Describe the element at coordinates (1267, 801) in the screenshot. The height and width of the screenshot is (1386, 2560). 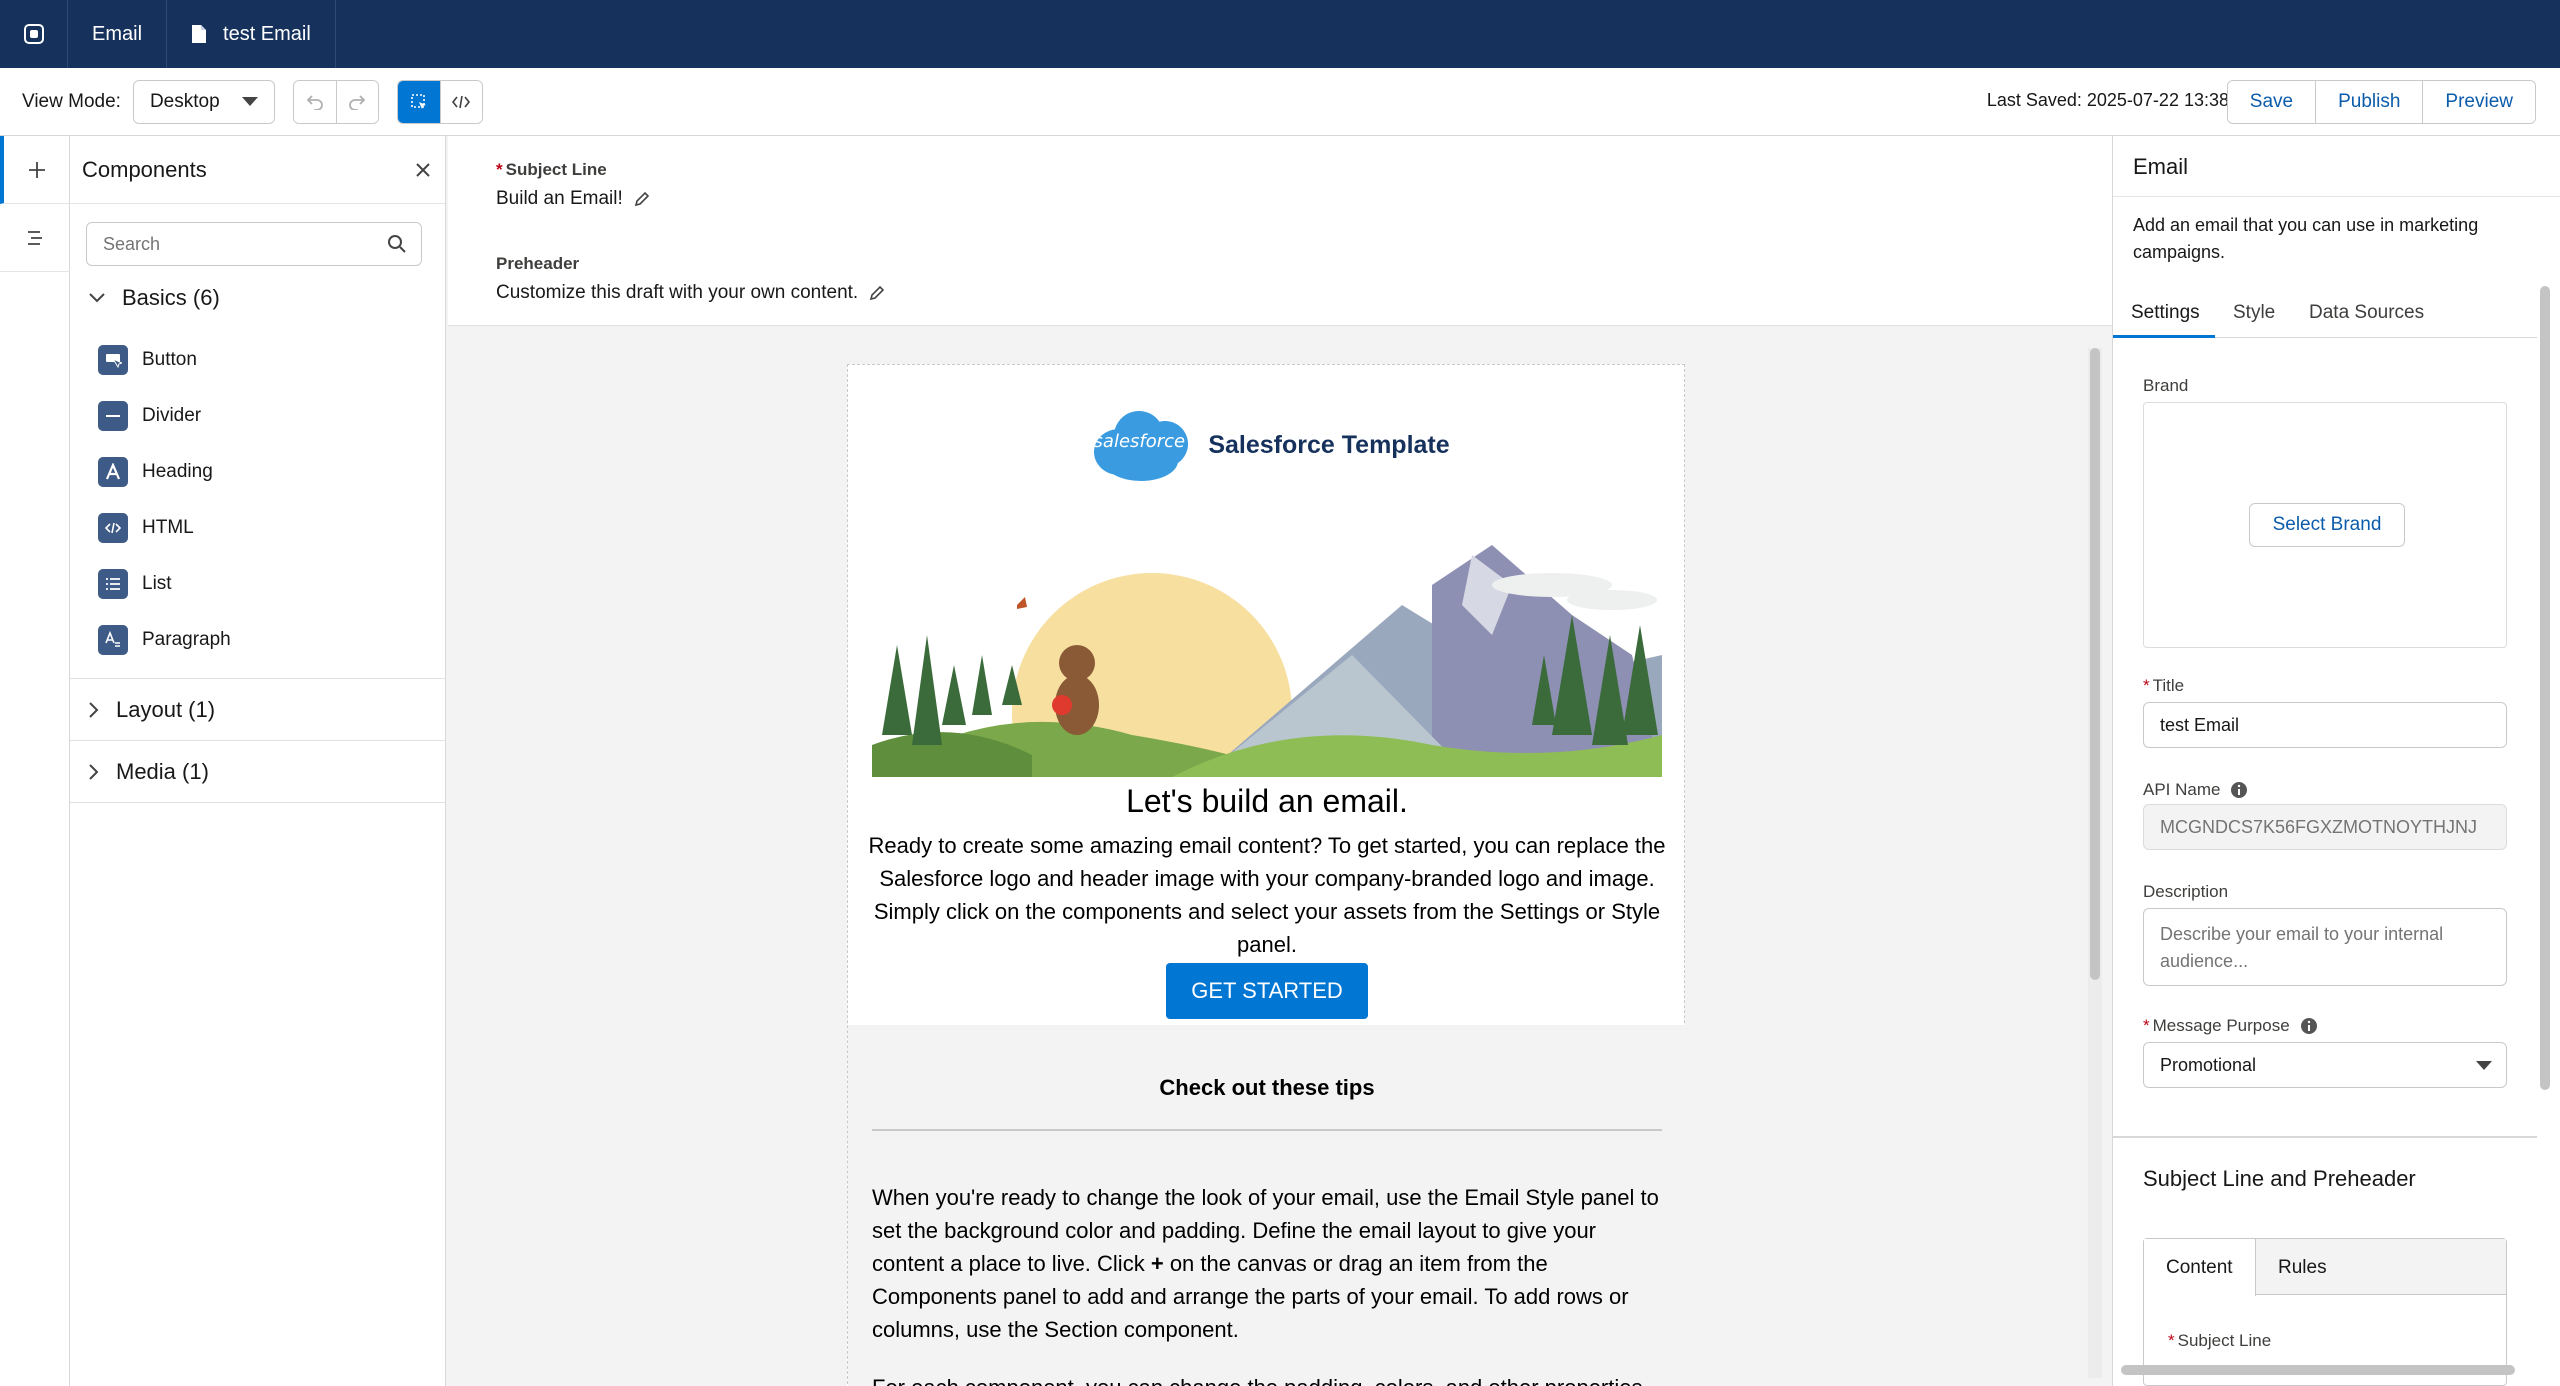
I see `email-heading: Let's build an email.` at that location.